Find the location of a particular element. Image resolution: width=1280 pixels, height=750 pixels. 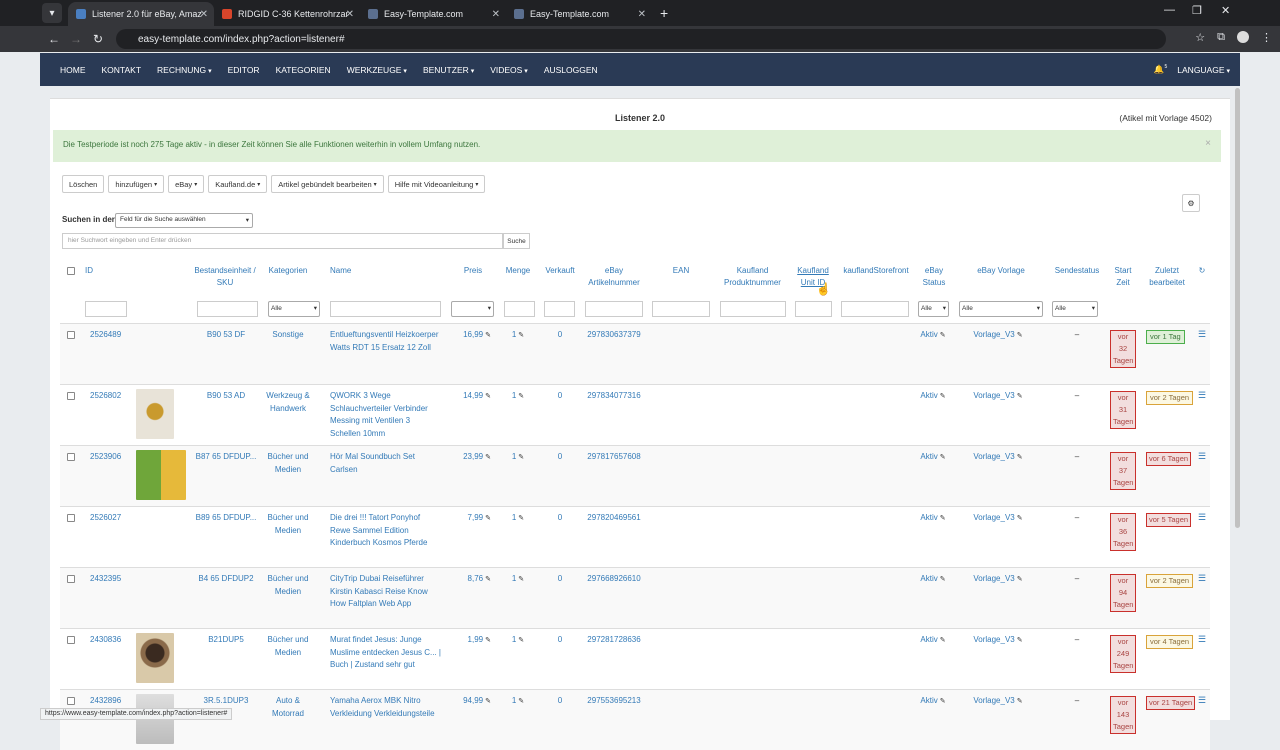

search-field-select: Feld für die Suche auswählen is located at coordinates (184, 220).